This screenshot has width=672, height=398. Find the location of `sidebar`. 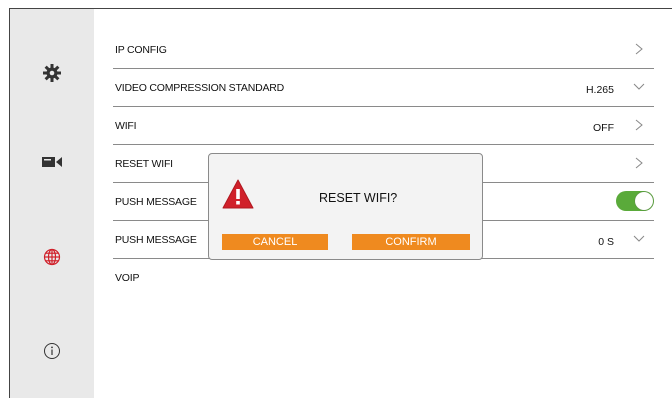

sidebar is located at coordinates (52, 203).